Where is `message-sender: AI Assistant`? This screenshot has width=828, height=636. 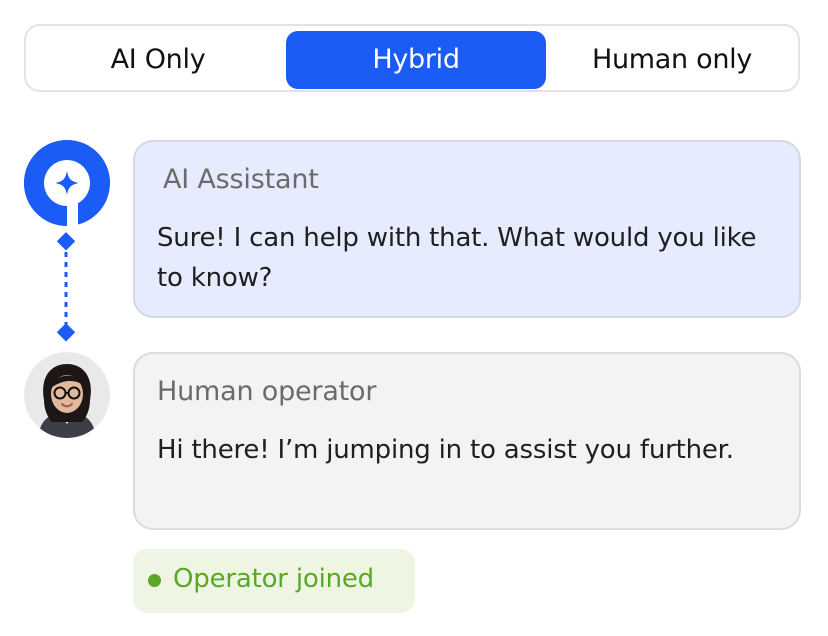
message-sender: AI Assistant is located at coordinates (241, 179).